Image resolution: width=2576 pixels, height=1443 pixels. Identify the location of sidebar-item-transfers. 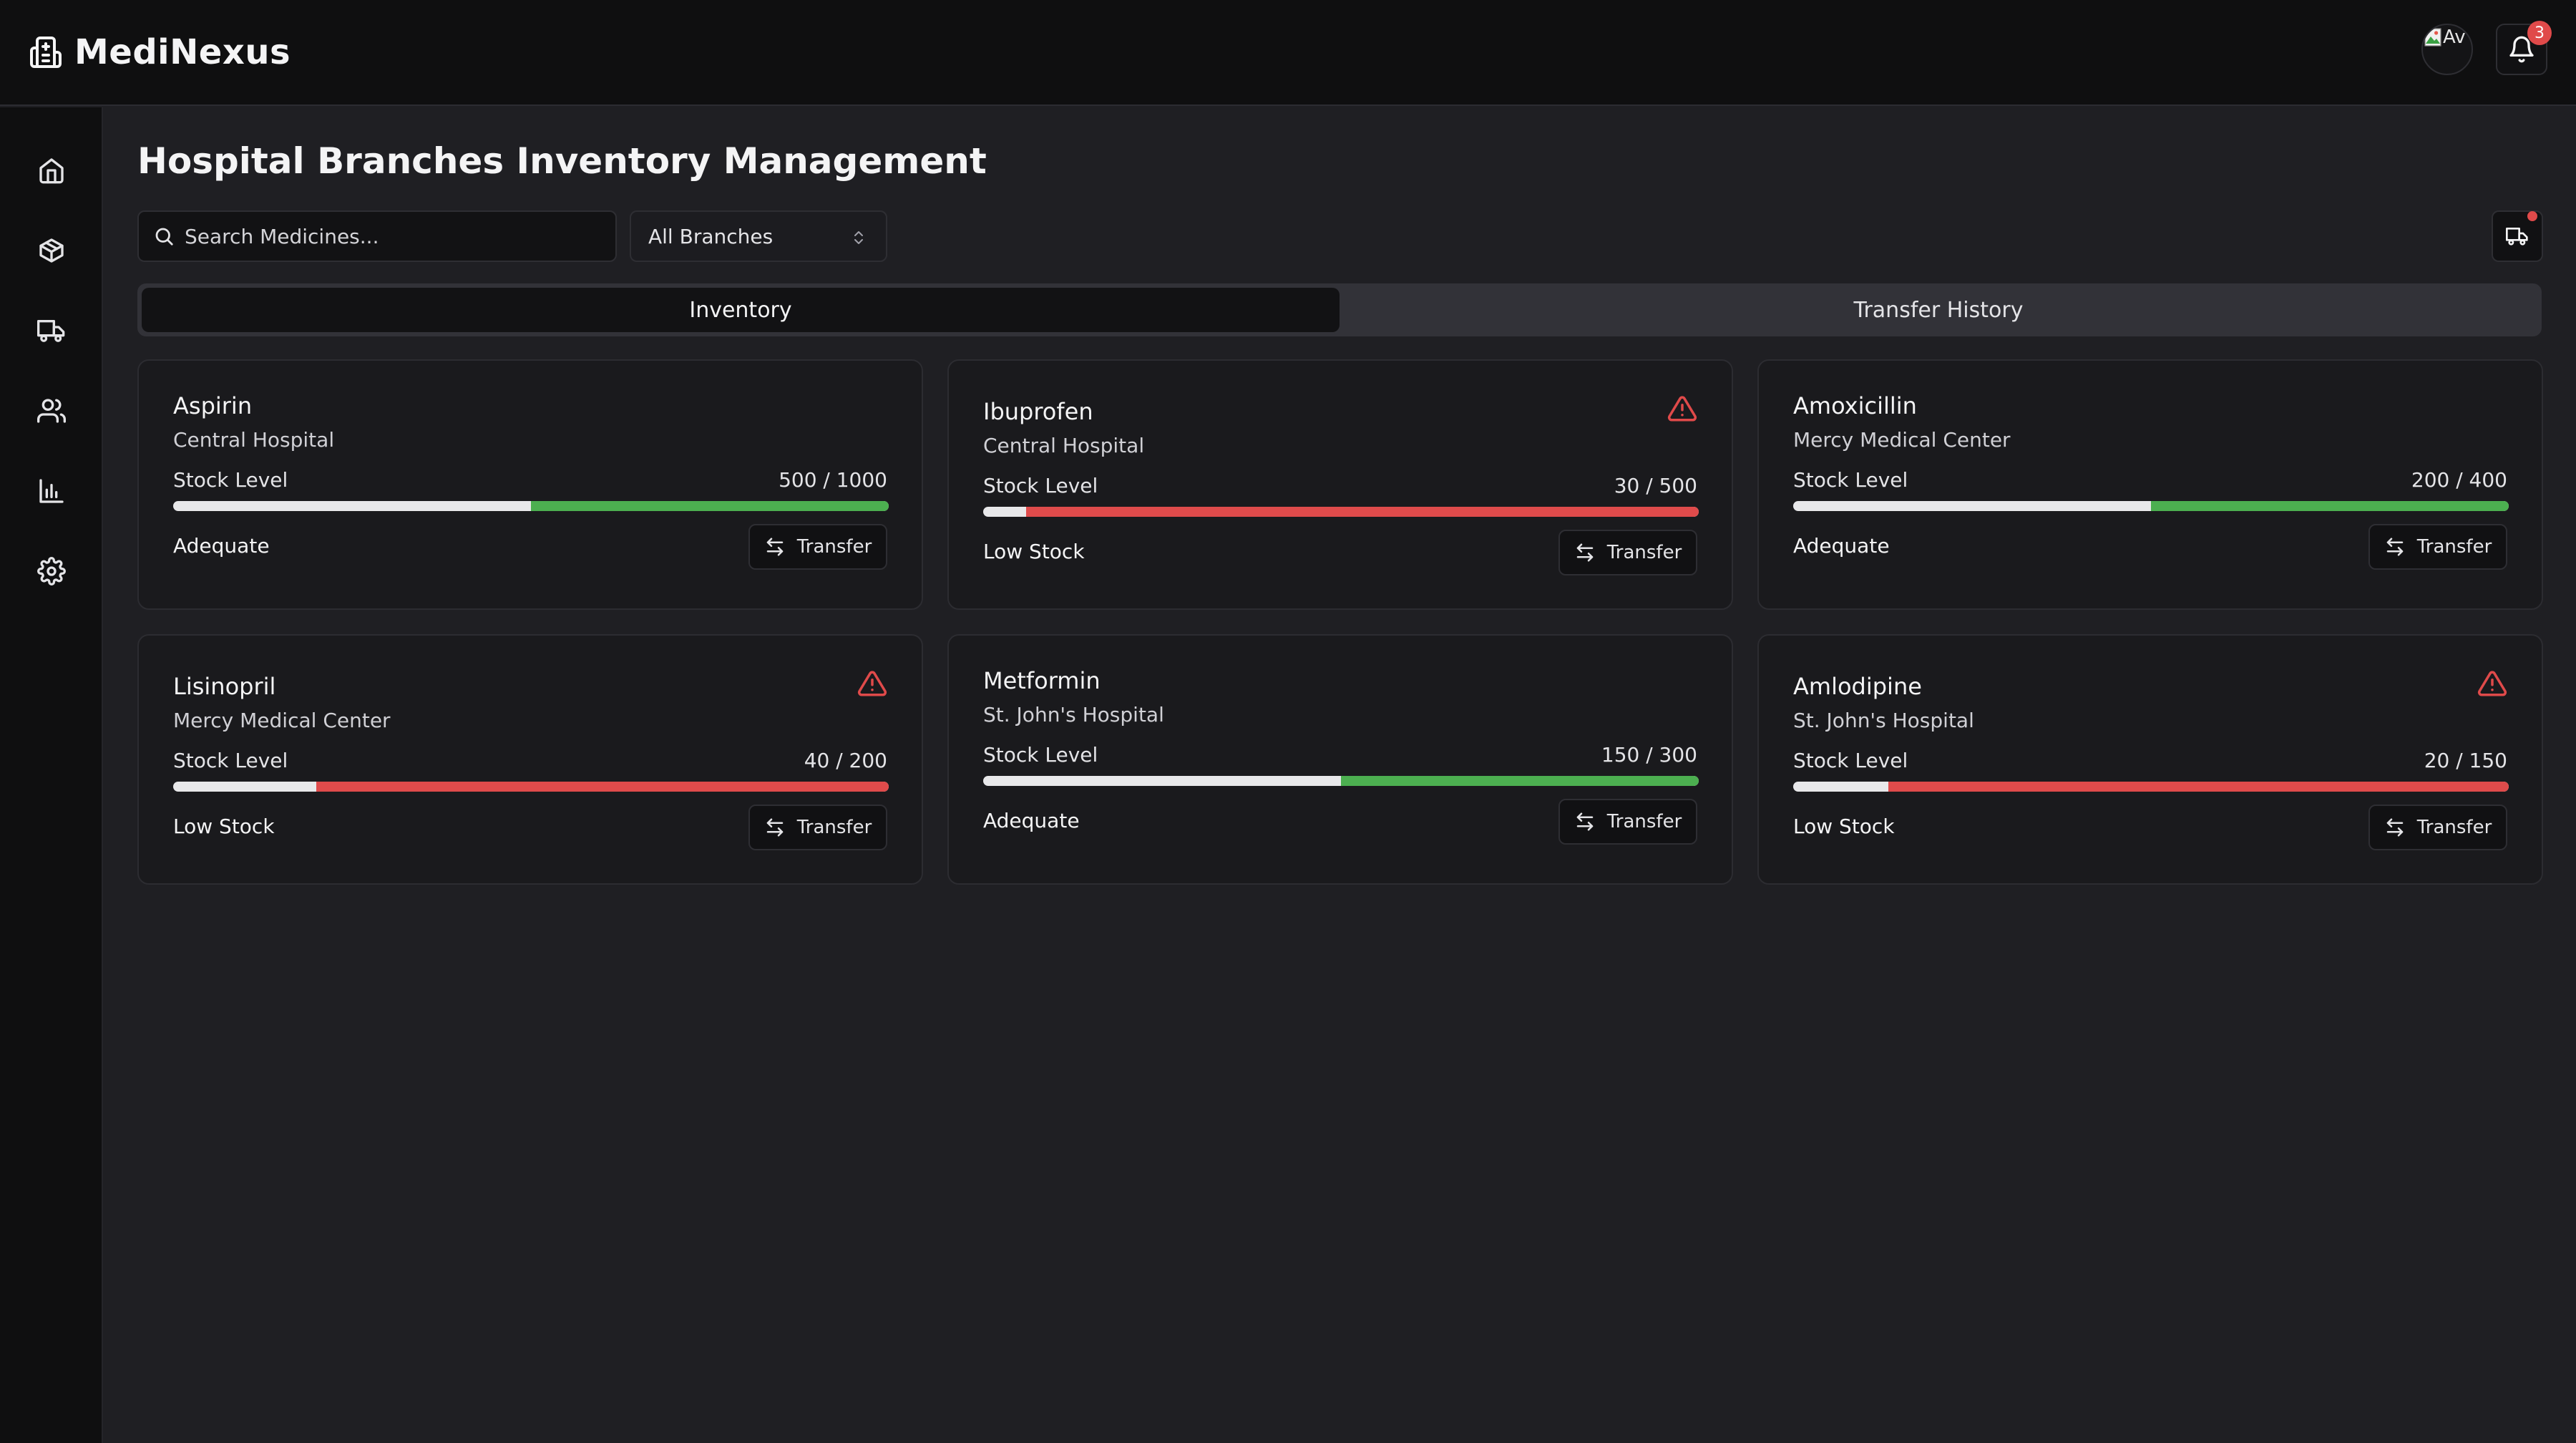
(51, 330).